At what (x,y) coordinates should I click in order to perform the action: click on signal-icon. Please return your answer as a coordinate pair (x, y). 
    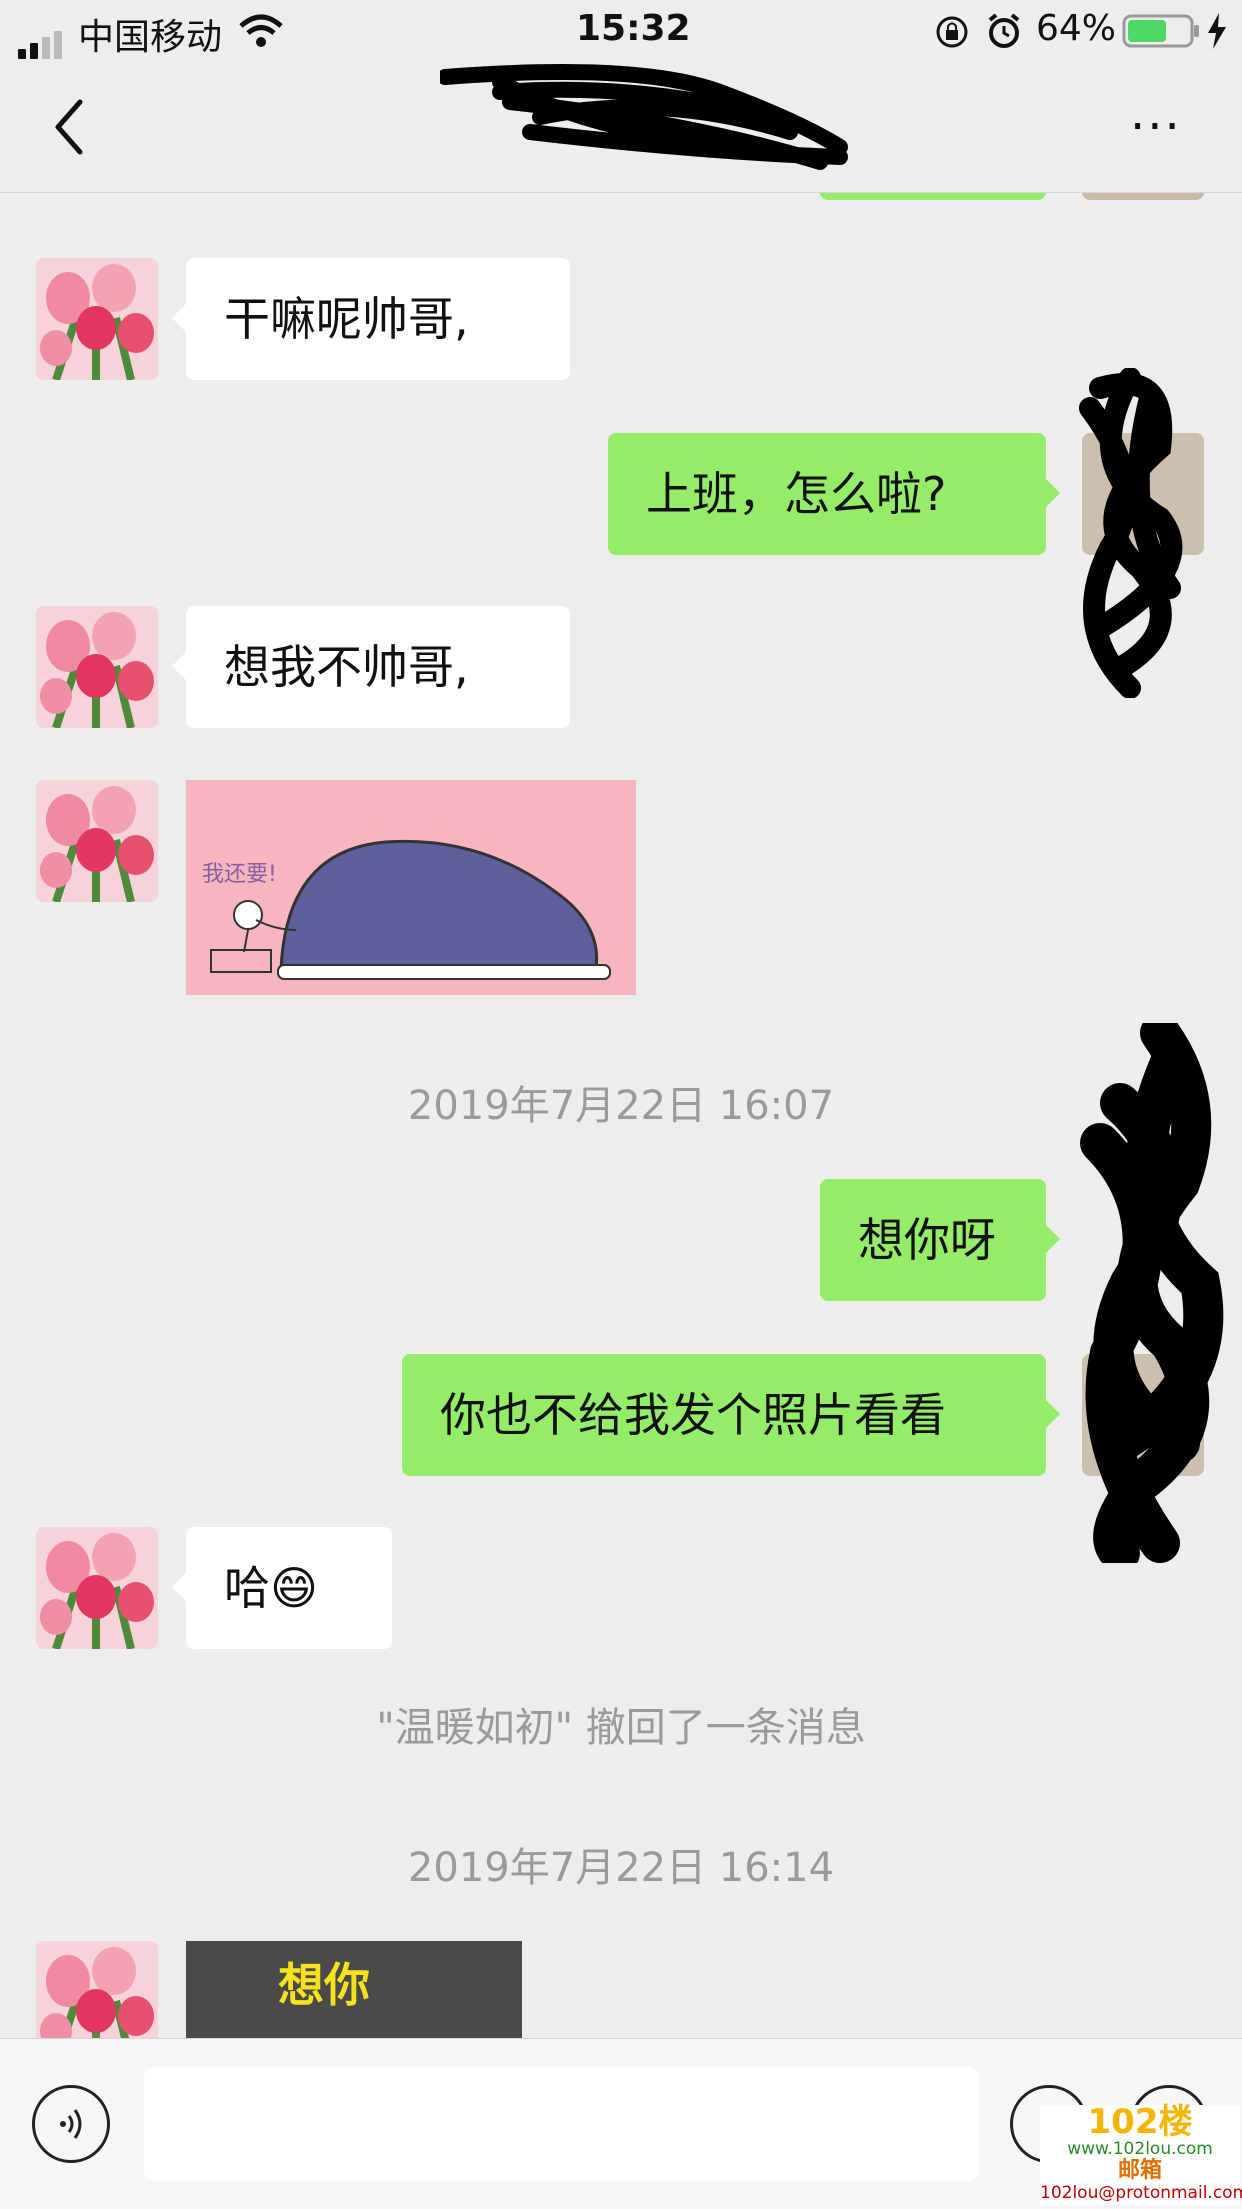
    Looking at the image, I should click on (42, 38).